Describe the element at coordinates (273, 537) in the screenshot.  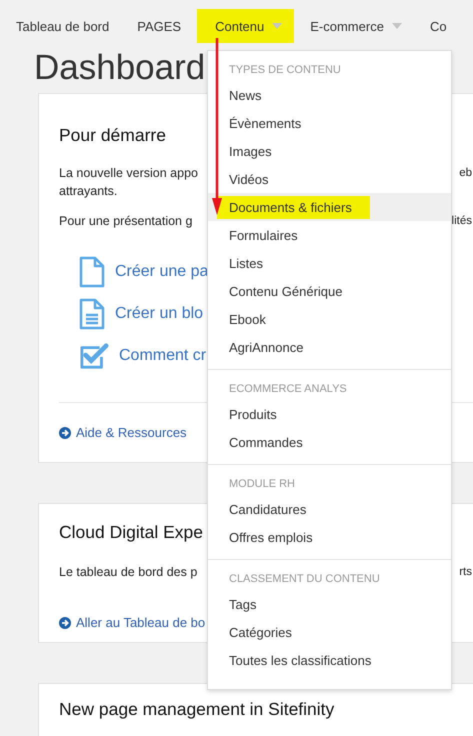
I see `menu-item: Offres emplois` at that location.